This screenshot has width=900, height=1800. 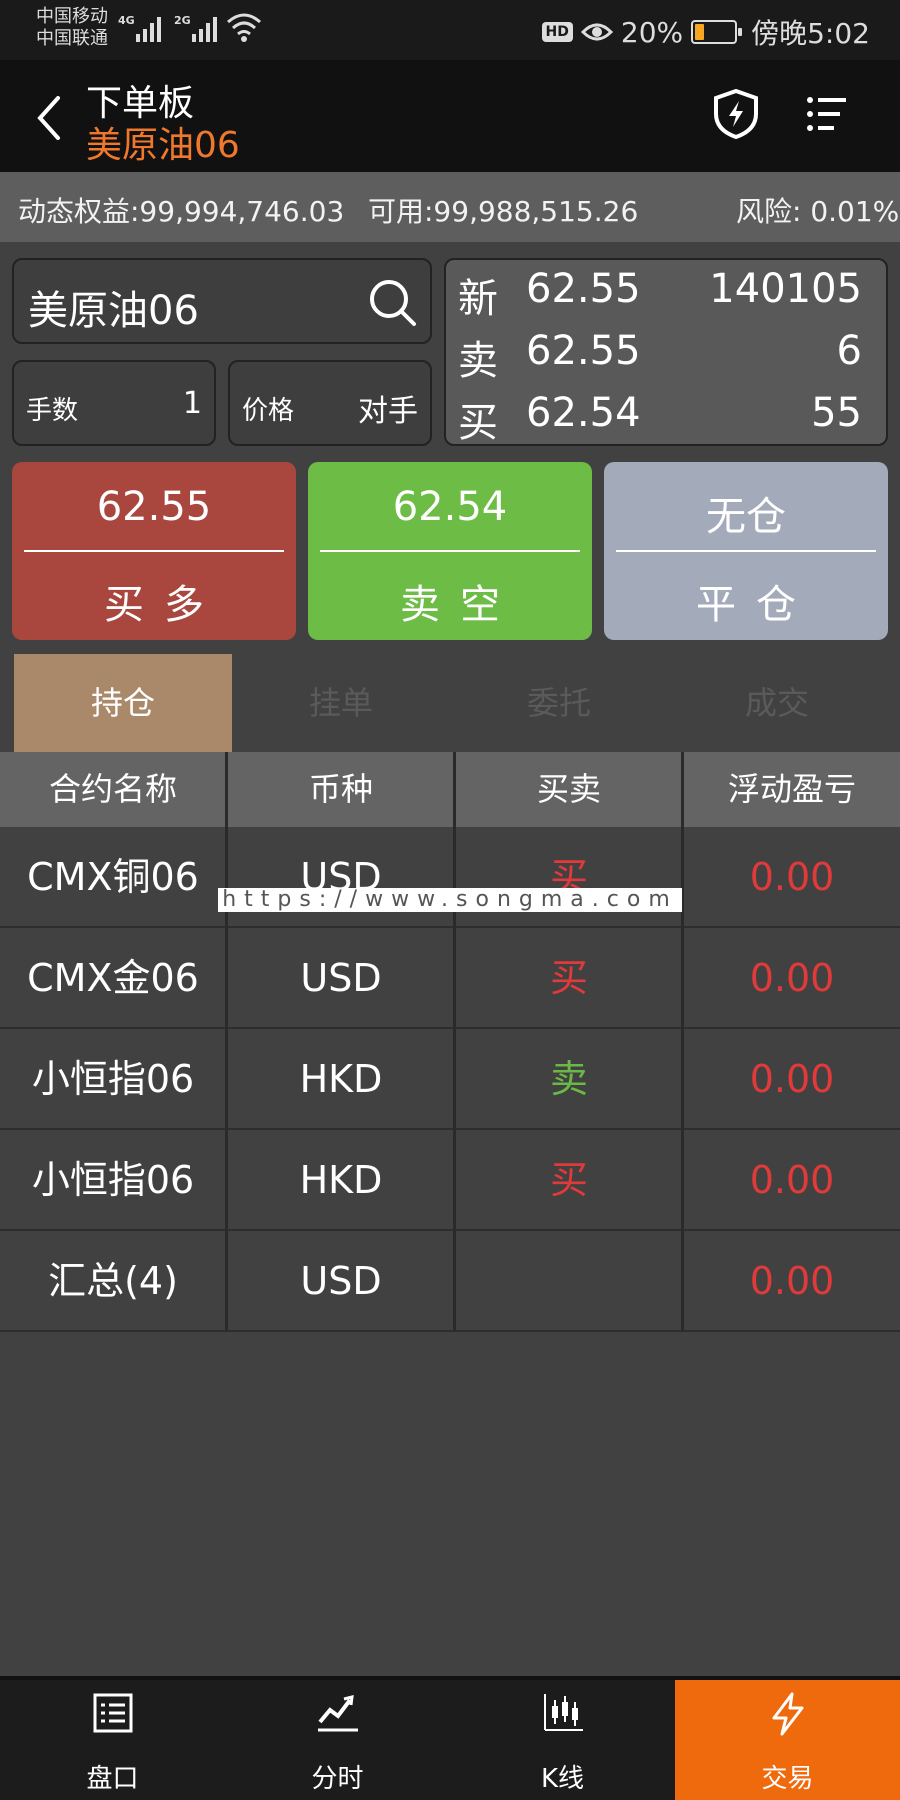 I want to click on sell-short-button: 62.54 卖空, so click(x=450, y=551).